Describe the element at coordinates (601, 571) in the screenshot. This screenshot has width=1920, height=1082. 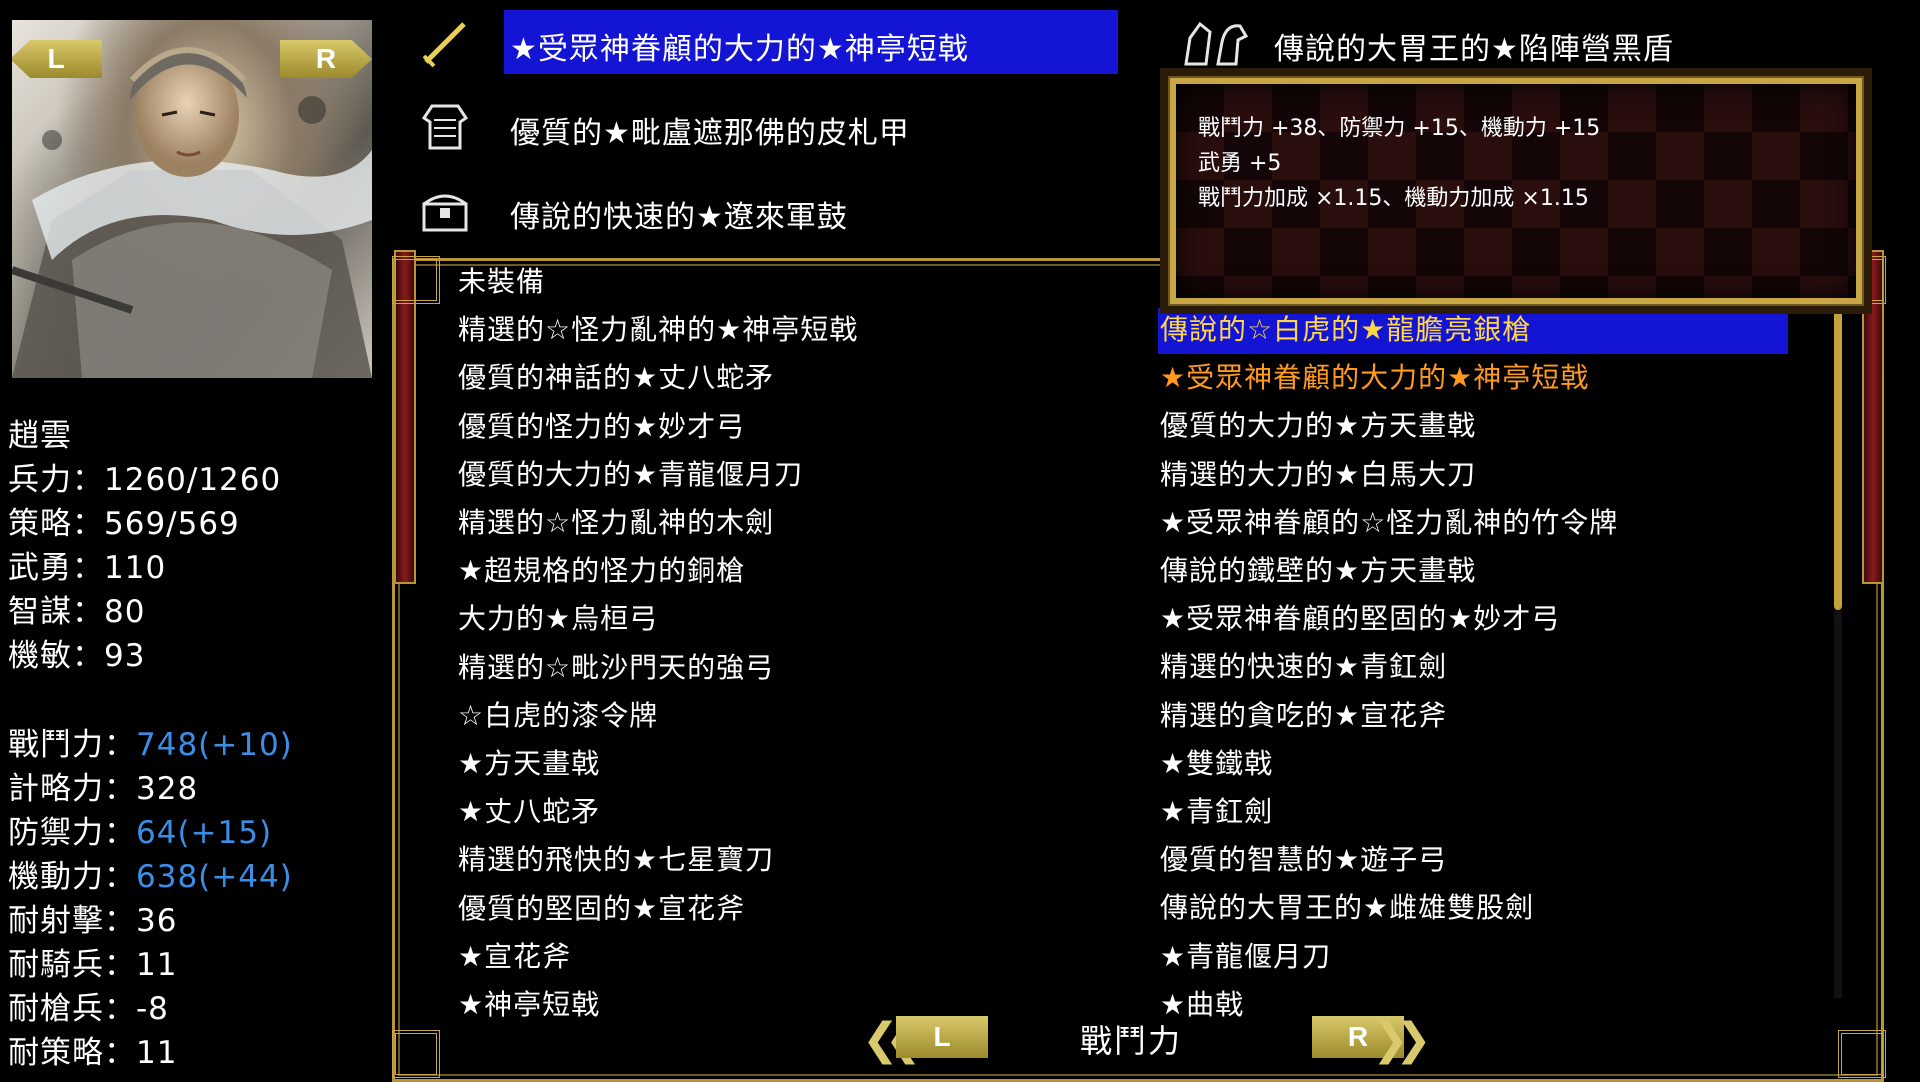
I see `list-item: ★超規格的怪力的銅槍` at that location.